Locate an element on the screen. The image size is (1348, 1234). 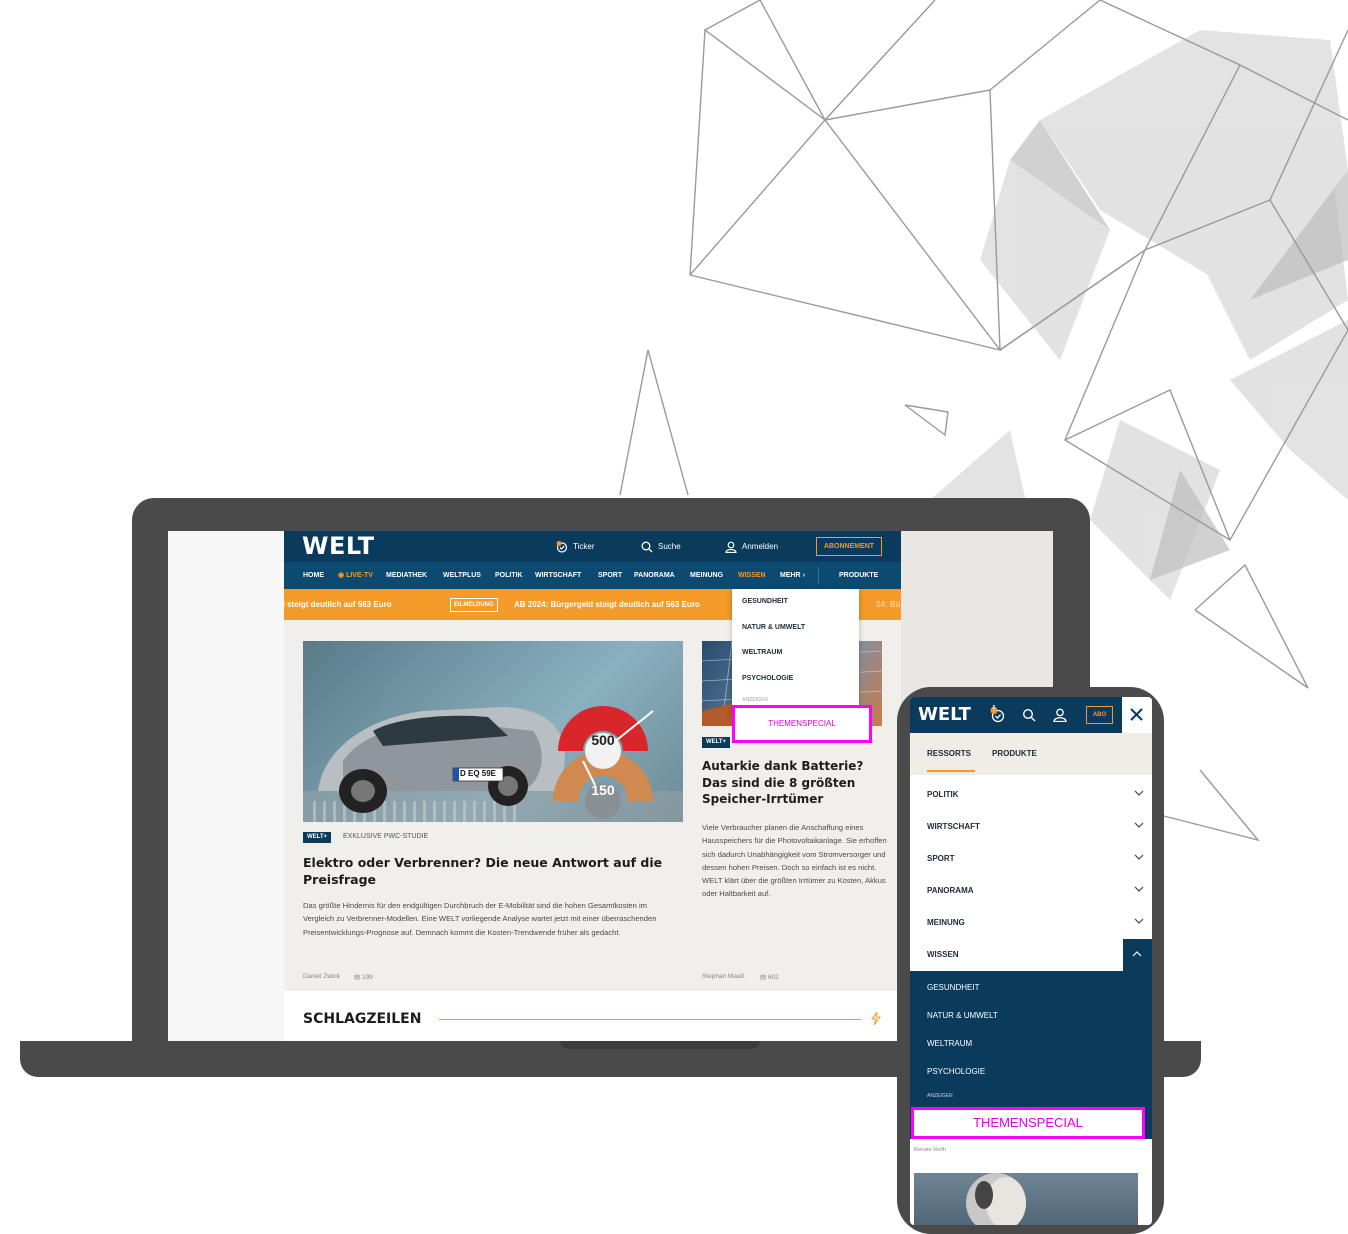
dropdown-item-psychologie: PSYCHOLOGIE is located at coordinates (767, 678).